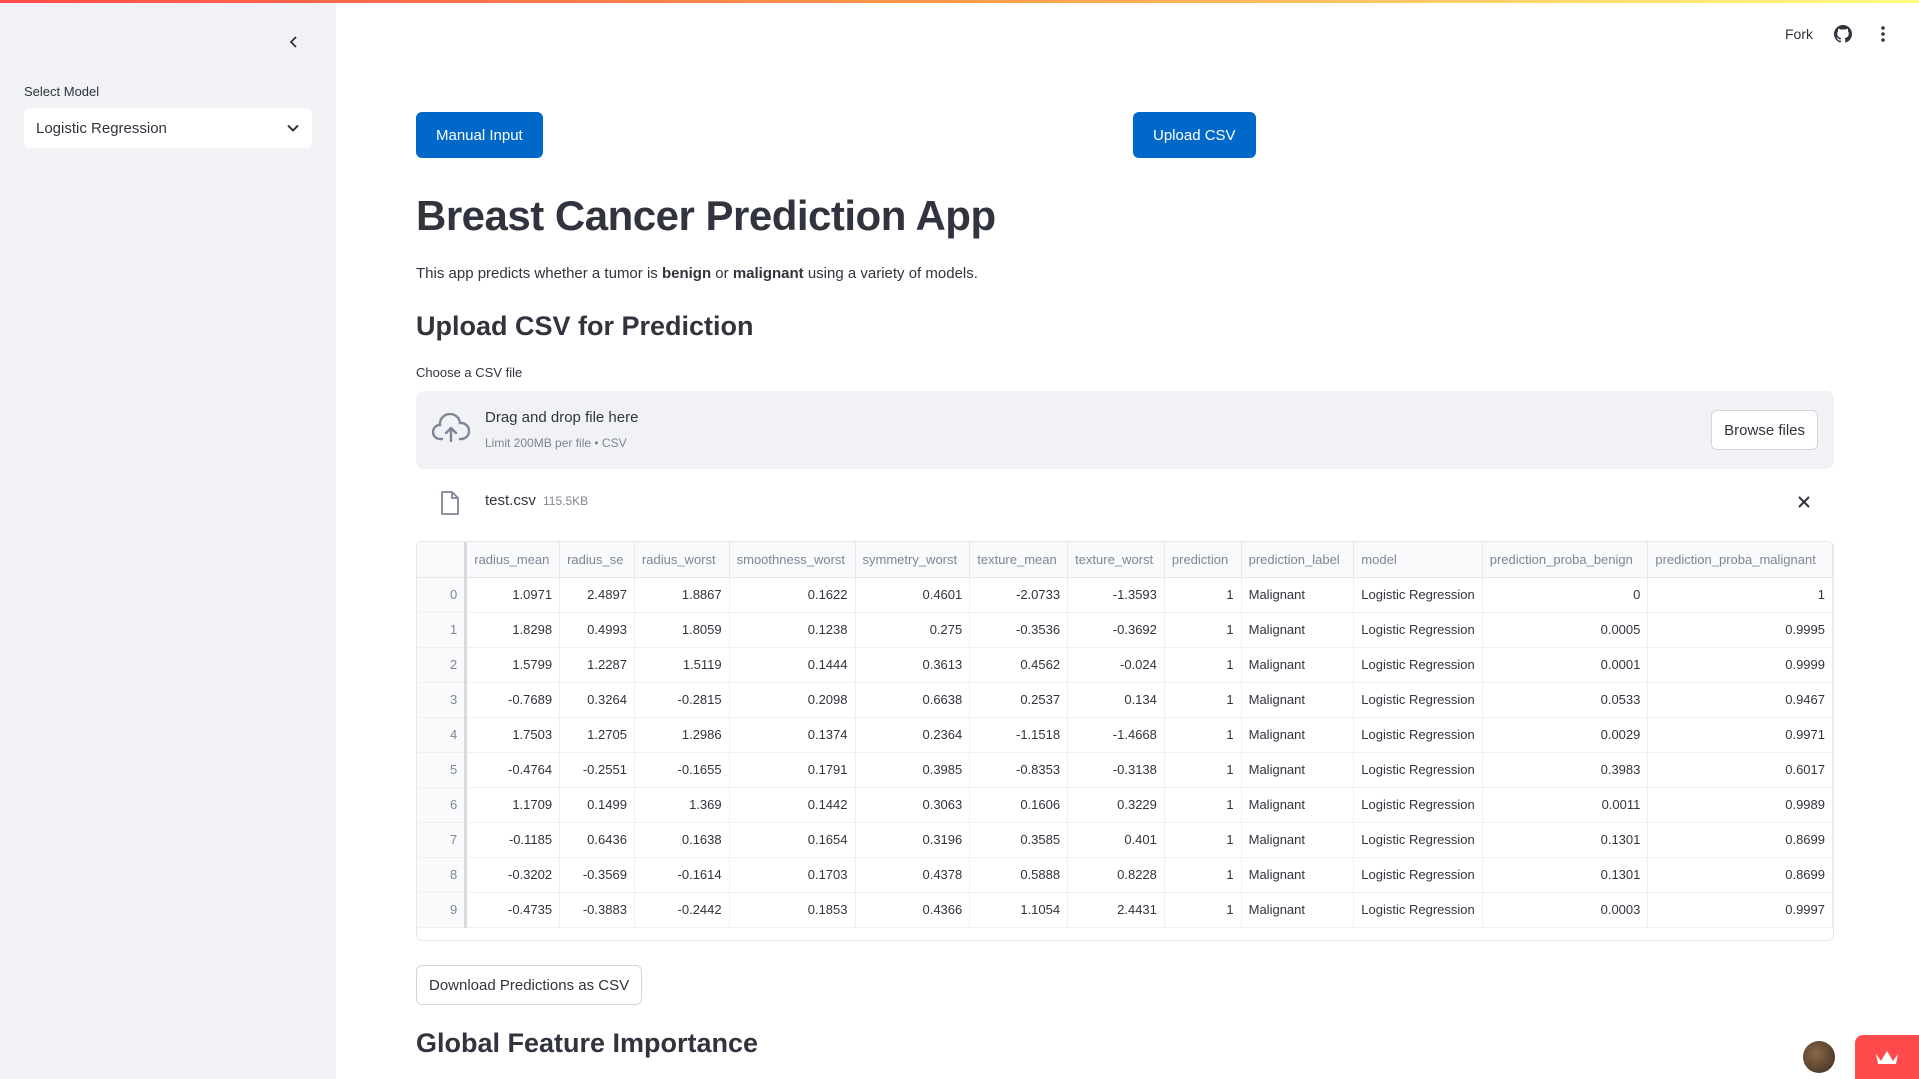 Image resolution: width=1919 pixels, height=1079 pixels. What do you see at coordinates (513, 630) in the screenshot?
I see `table-cell: 1.8298` at bounding box center [513, 630].